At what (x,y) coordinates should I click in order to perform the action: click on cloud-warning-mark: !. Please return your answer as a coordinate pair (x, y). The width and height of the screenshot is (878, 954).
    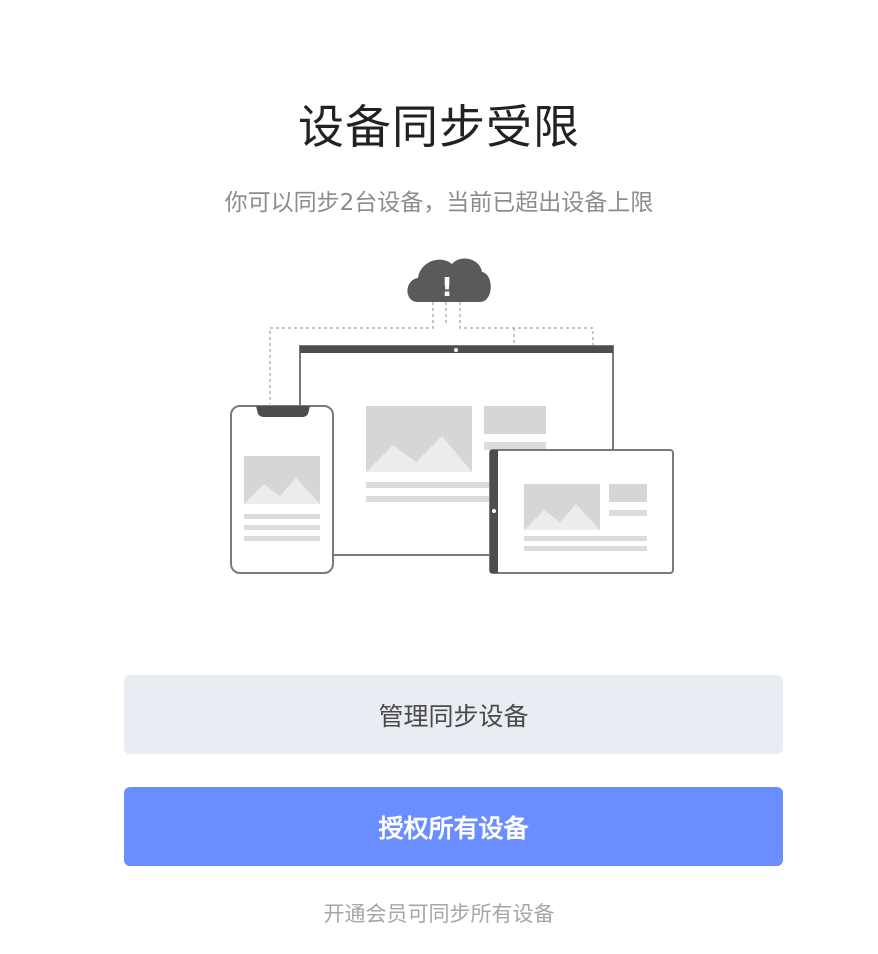
    Looking at the image, I should click on (447, 288).